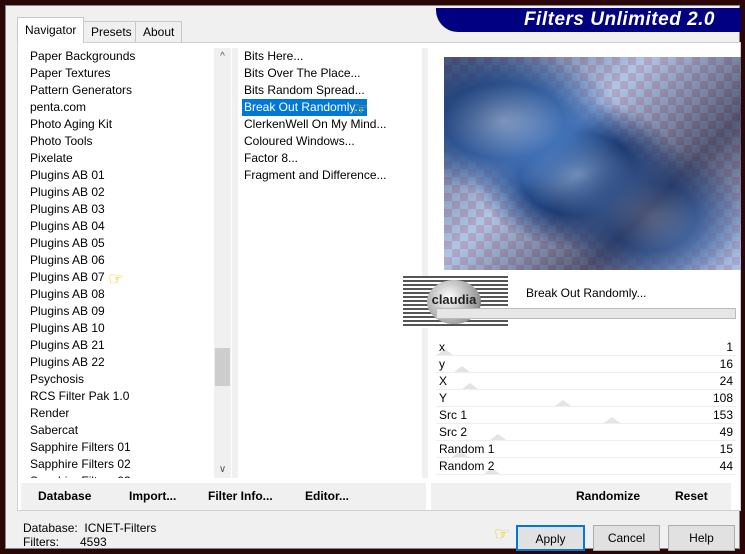 This screenshot has width=745, height=554. I want to click on category-item: Psychosis, so click(119, 379).